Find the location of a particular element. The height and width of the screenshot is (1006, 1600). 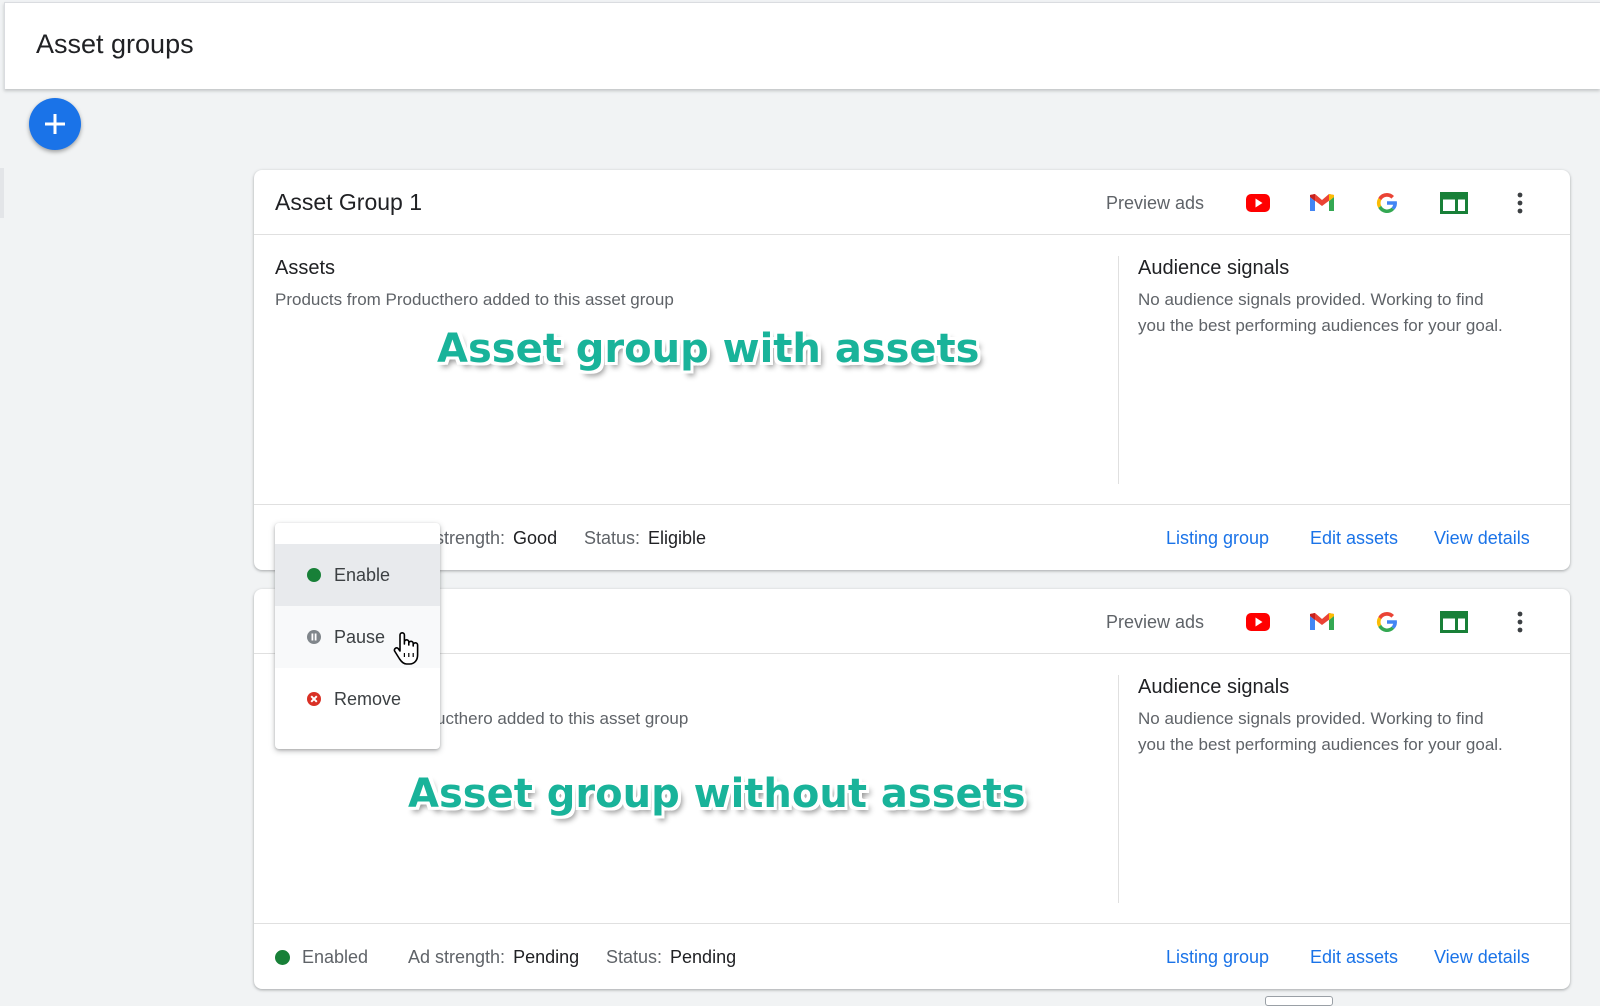

scroll-indicator is located at coordinates (1299, 1001).